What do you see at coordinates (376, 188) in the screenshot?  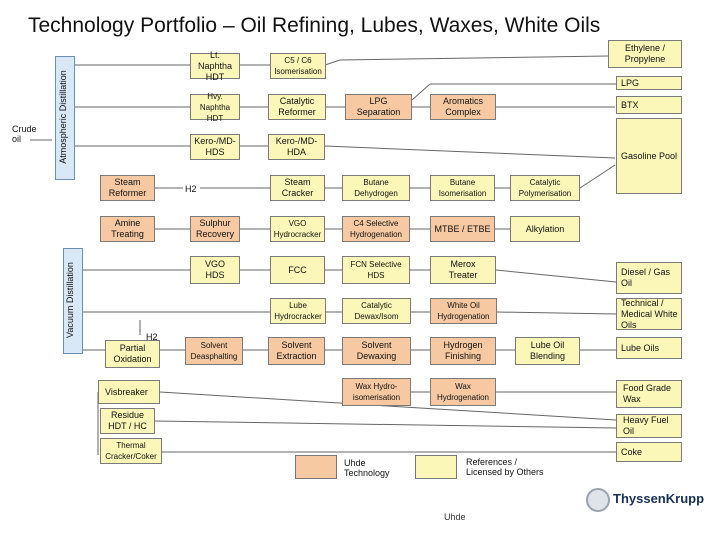 I see `butane-dehydrogen-unit: Butane Dehydrogen` at bounding box center [376, 188].